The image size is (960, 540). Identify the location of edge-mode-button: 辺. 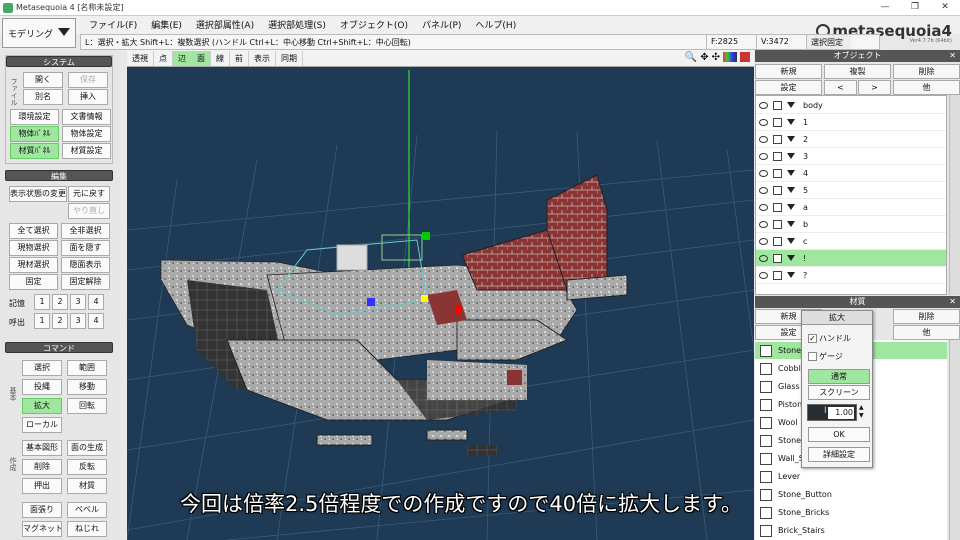
(182, 58).